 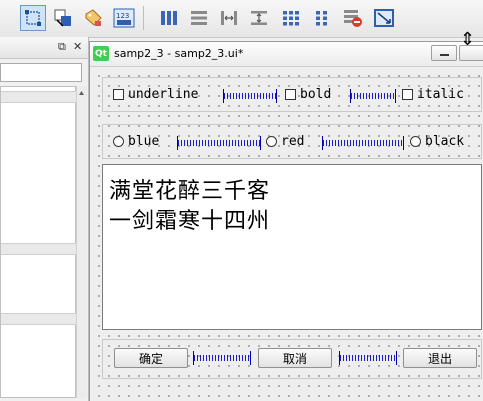 What do you see at coordinates (353, 18) in the screenshot?
I see `break-layout-icon` at bounding box center [353, 18].